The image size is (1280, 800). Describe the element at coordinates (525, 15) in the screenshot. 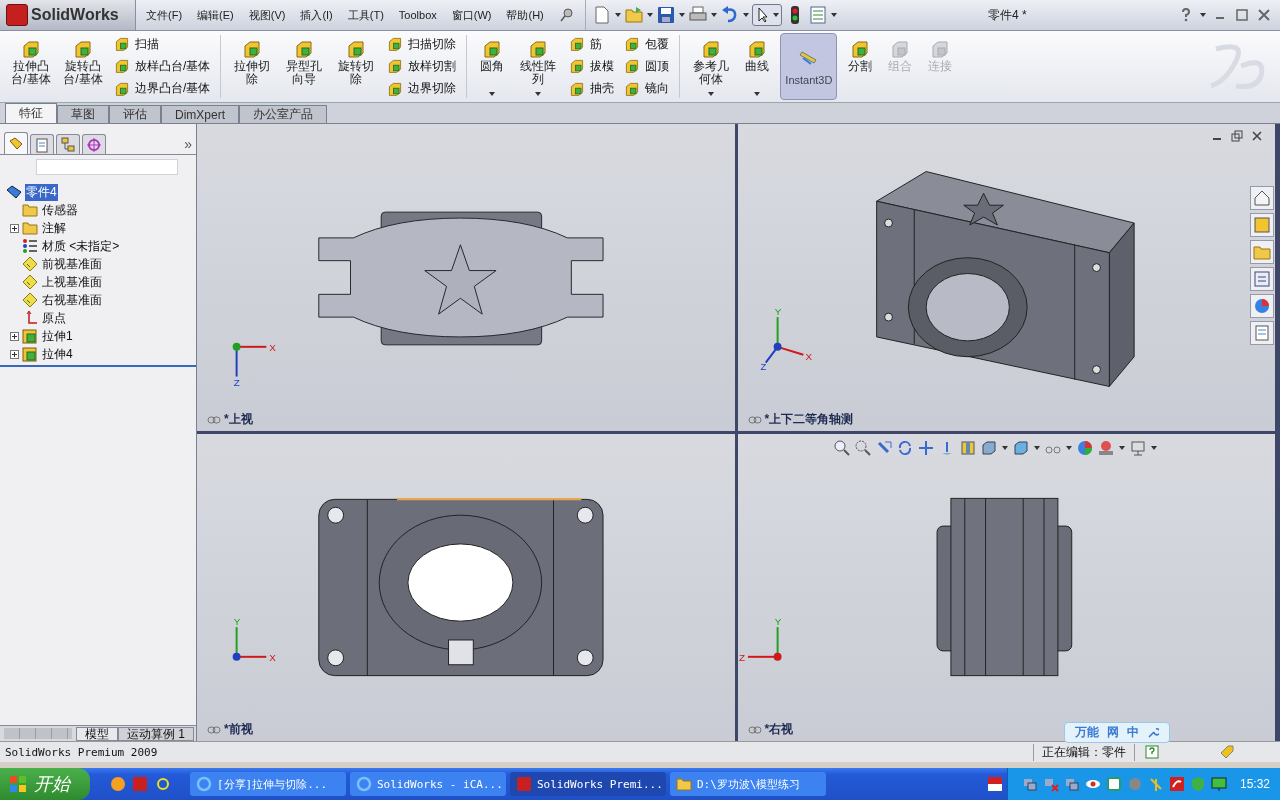

I see `menu-item: 帮助(H)` at that location.